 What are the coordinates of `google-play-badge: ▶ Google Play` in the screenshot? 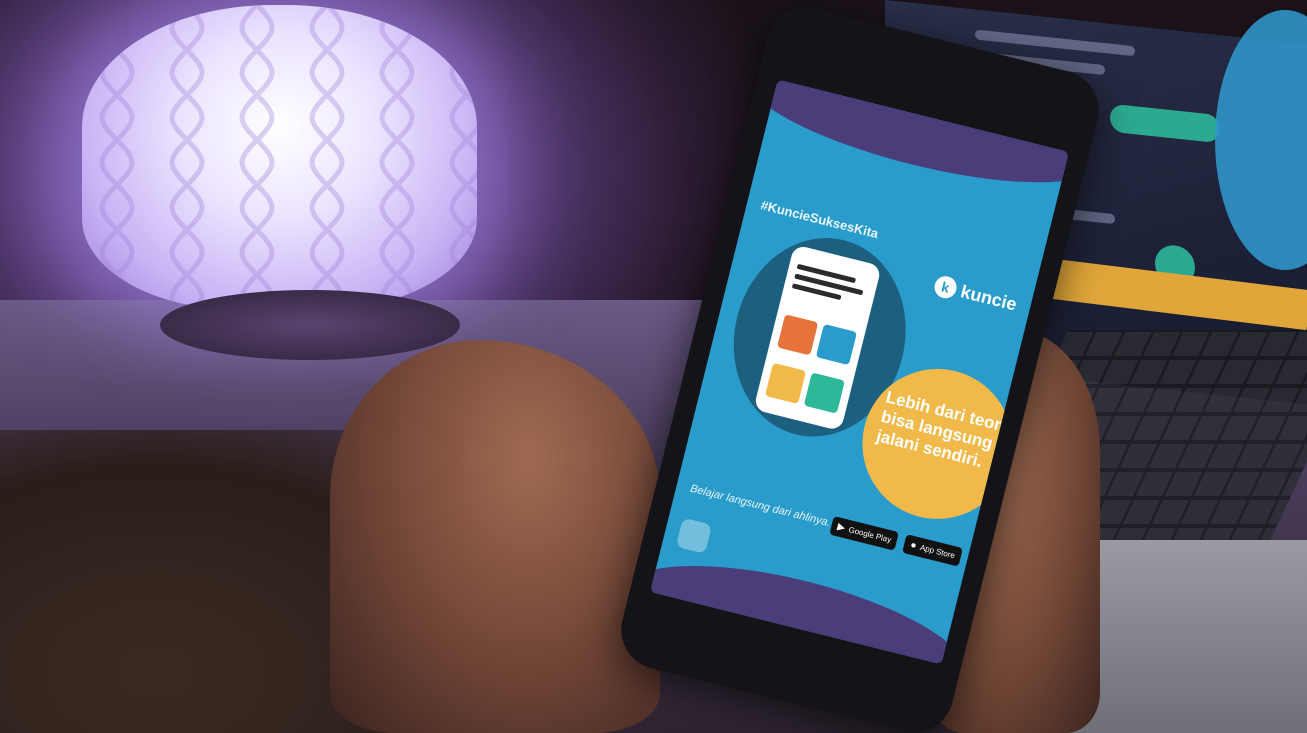 It's located at (864, 533).